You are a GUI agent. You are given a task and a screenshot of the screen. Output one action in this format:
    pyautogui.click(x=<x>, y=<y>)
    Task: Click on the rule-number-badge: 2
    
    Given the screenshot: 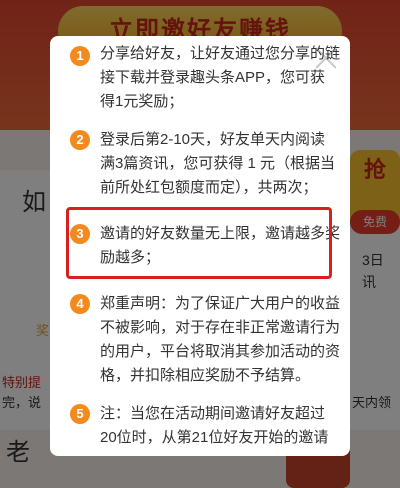 What is the action you would take?
    pyautogui.click(x=80, y=140)
    